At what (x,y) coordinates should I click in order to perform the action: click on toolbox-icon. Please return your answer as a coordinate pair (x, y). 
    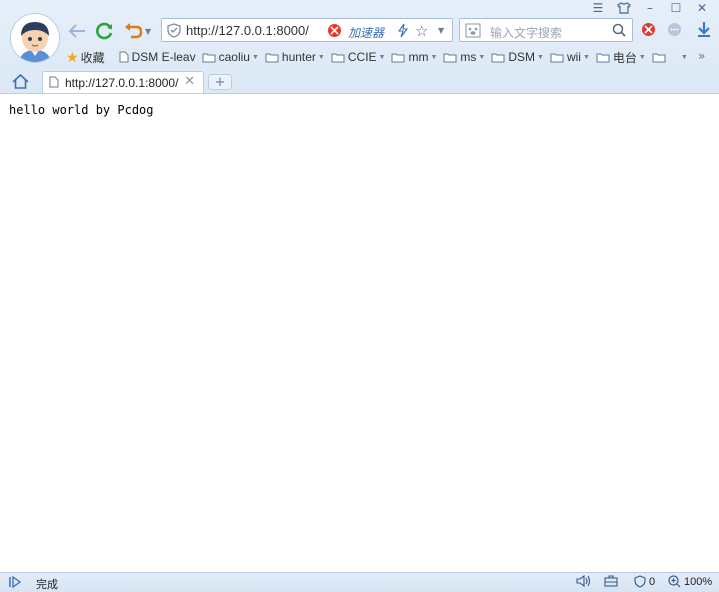
    Looking at the image, I should click on (611, 581).